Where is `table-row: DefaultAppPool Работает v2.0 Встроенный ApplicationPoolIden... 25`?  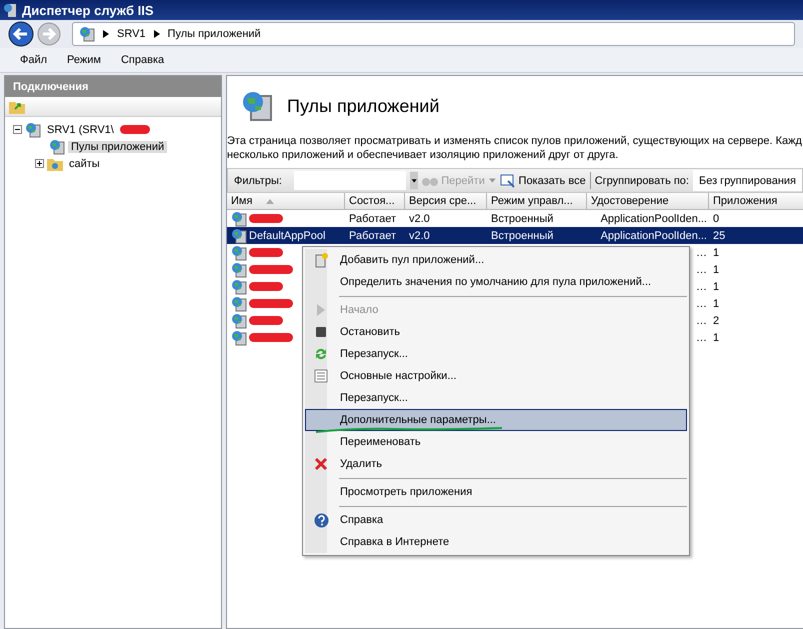 table-row: DefaultAppPool Работает v2.0 Встроенный ApplicationPoolIden... 25 is located at coordinates (515, 235).